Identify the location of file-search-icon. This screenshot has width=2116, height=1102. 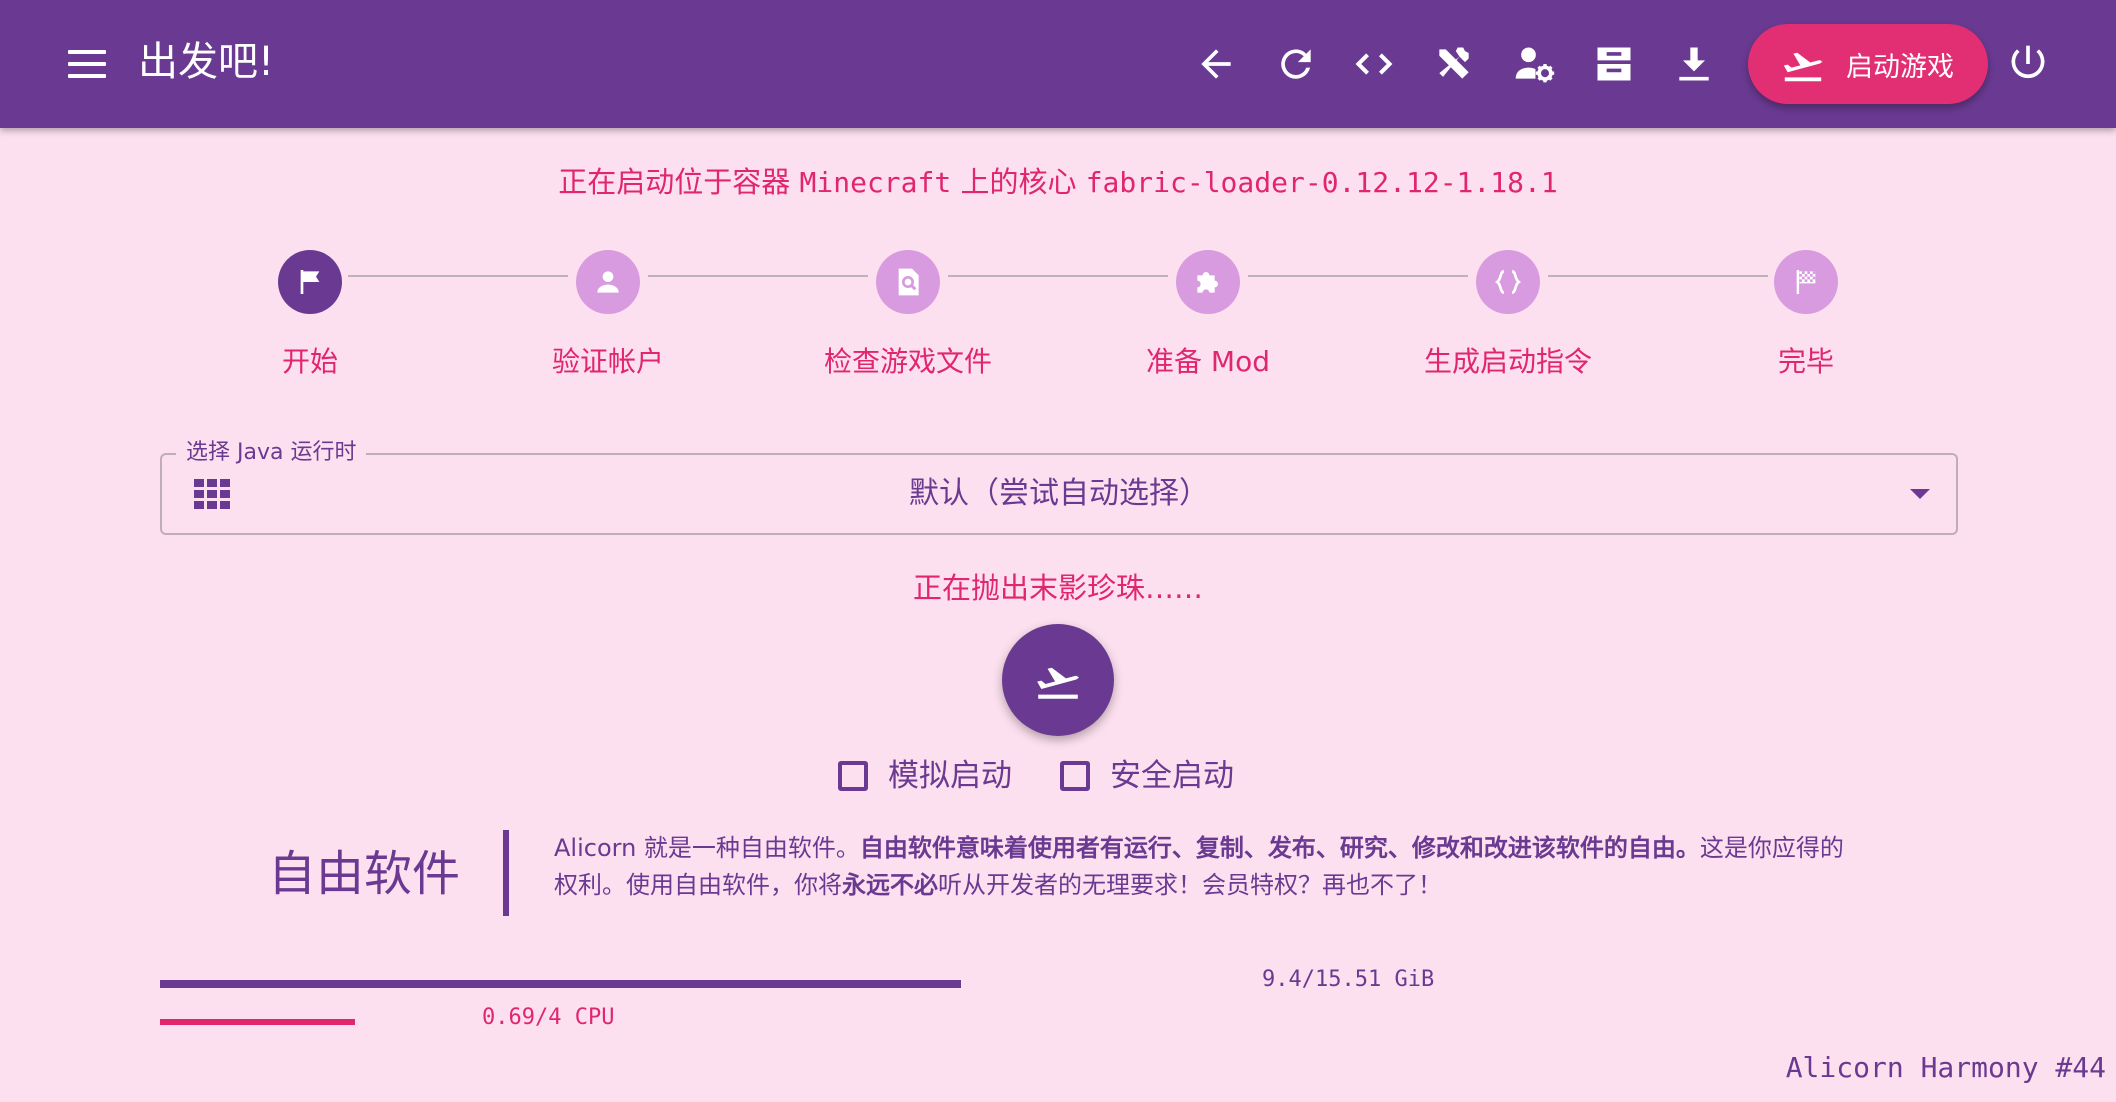
(908, 282).